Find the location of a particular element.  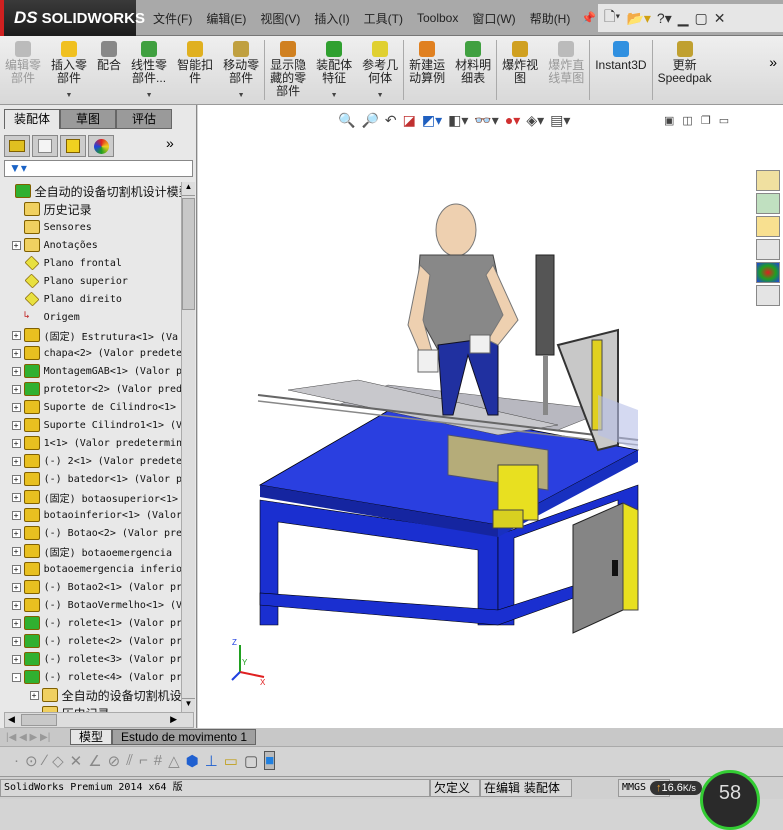

tree-item: + (-) batedor<1> (Valor p is located at coordinates (90, 479).